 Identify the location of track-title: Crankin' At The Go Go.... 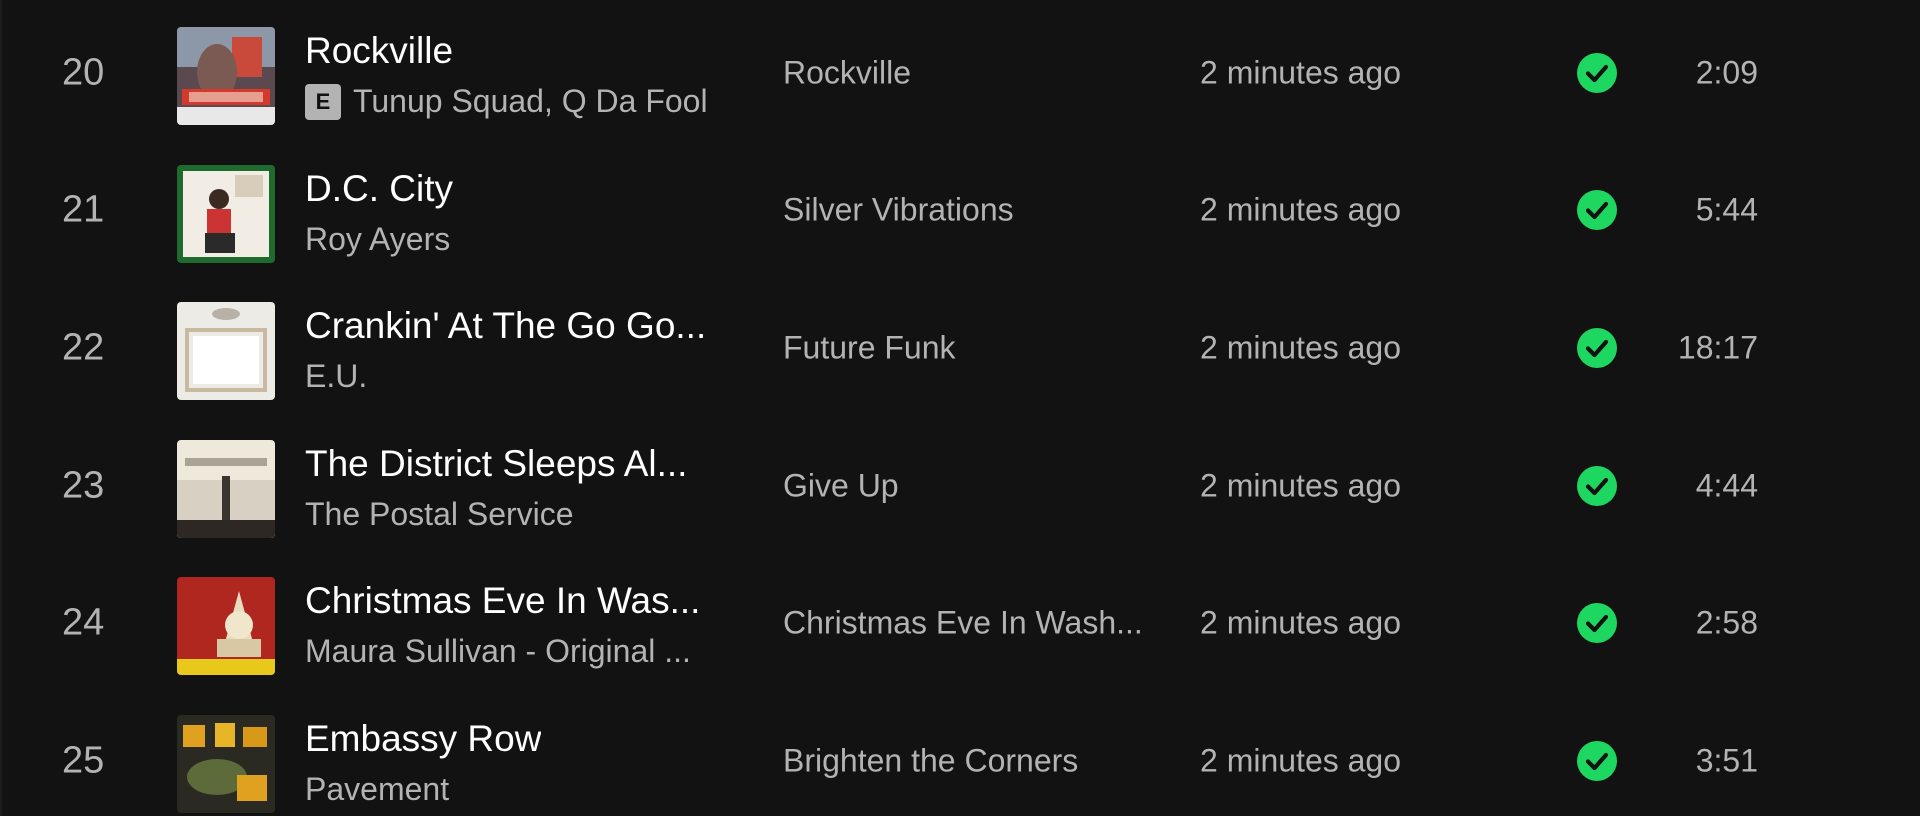
(505, 326).